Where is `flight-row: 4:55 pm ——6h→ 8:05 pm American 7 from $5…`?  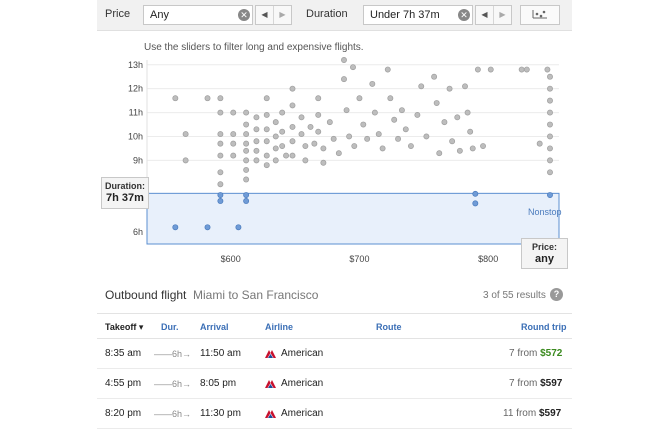 flight-row: 4:55 pm ——6h→ 8:05 pm American 7 from $5… is located at coordinates (334, 384).